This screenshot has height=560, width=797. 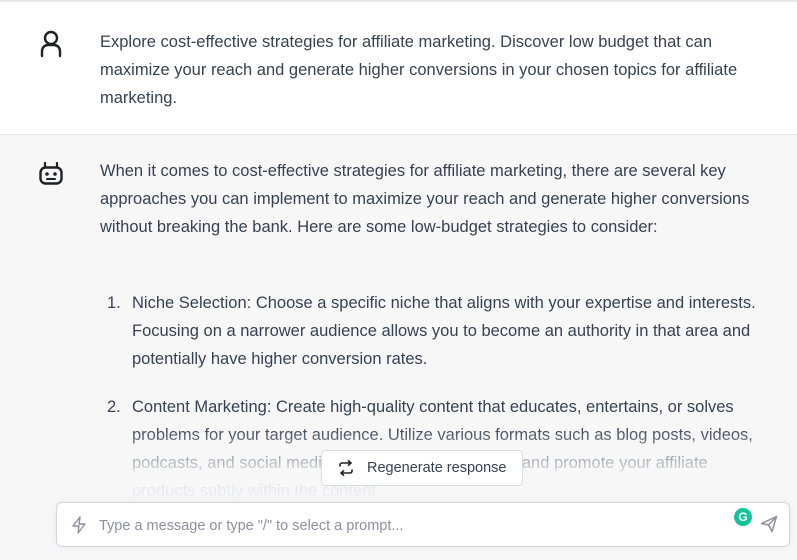 I want to click on send-icon, so click(x=769, y=524).